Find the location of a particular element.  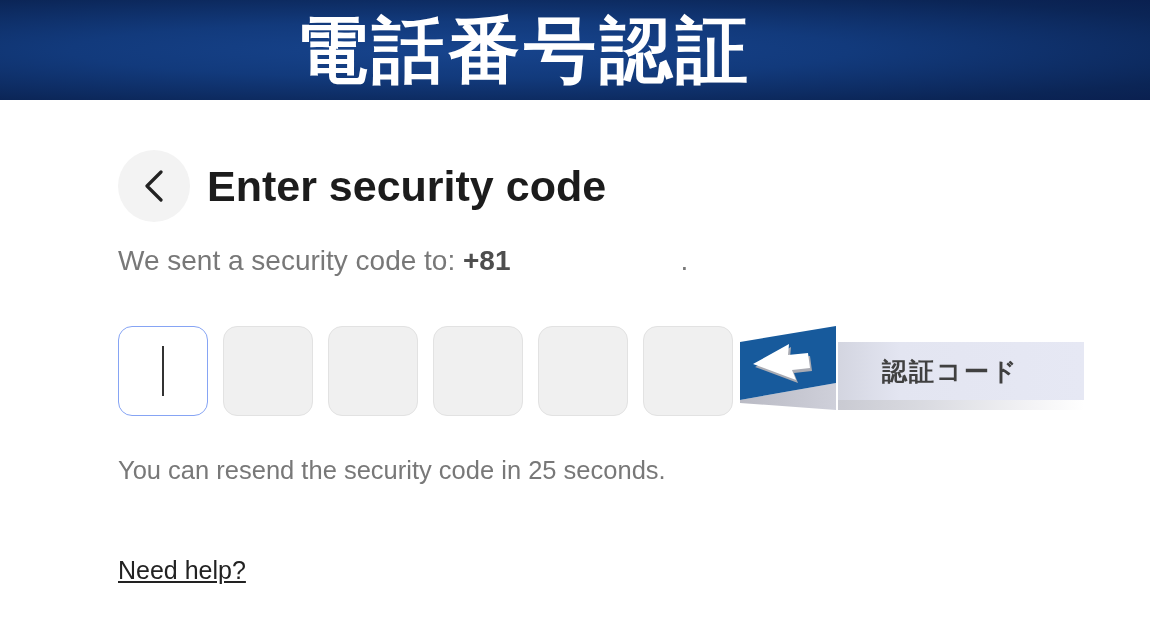

text-cursor-icon is located at coordinates (163, 371).